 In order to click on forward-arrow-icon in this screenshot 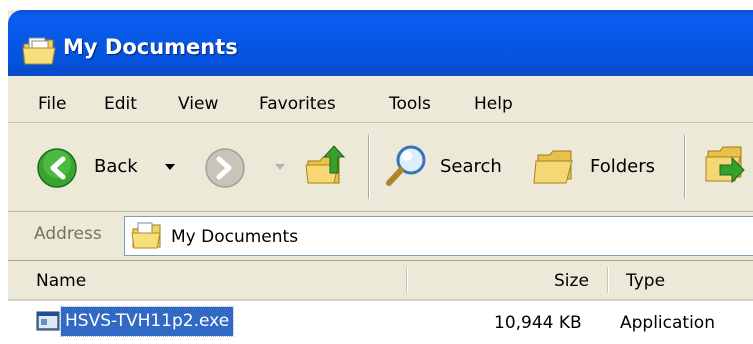, I will do `click(225, 168)`.